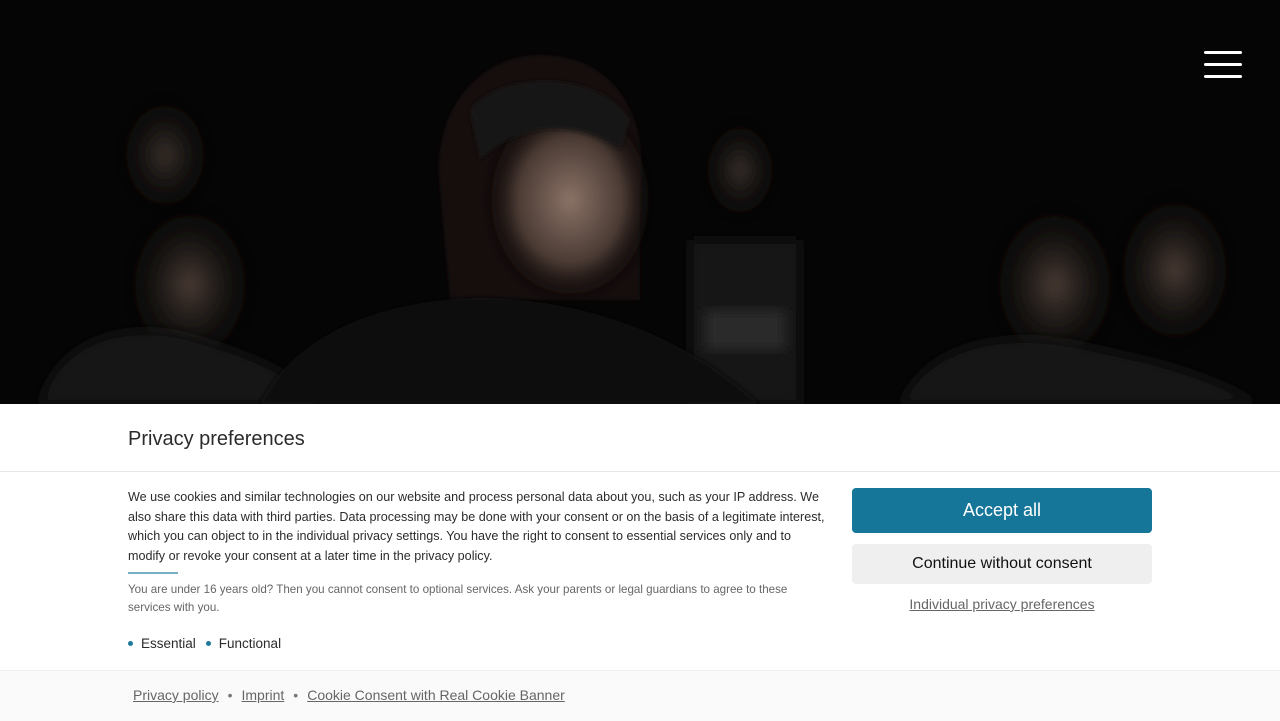 The height and width of the screenshot is (721, 1280). I want to click on service-group-essential: Essential, so click(162, 643).